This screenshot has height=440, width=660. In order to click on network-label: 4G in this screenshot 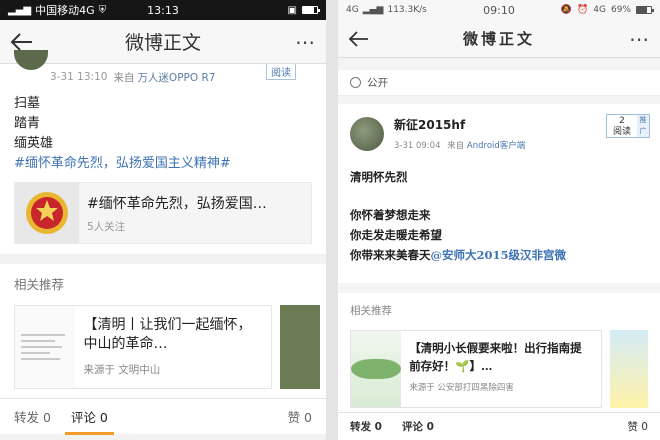, I will do `click(352, 10)`.